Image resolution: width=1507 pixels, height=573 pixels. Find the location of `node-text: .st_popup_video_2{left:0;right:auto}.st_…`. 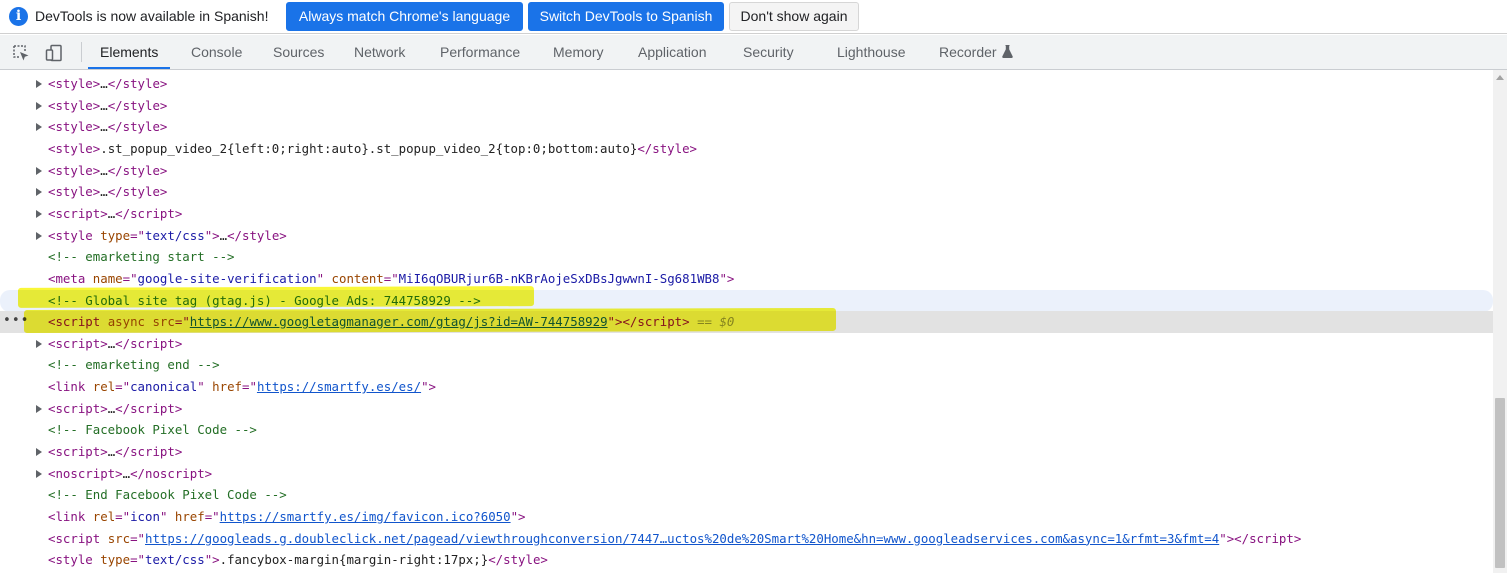

node-text: .st_popup_video_2{left:0;right:auto}.st_… is located at coordinates (369, 148).